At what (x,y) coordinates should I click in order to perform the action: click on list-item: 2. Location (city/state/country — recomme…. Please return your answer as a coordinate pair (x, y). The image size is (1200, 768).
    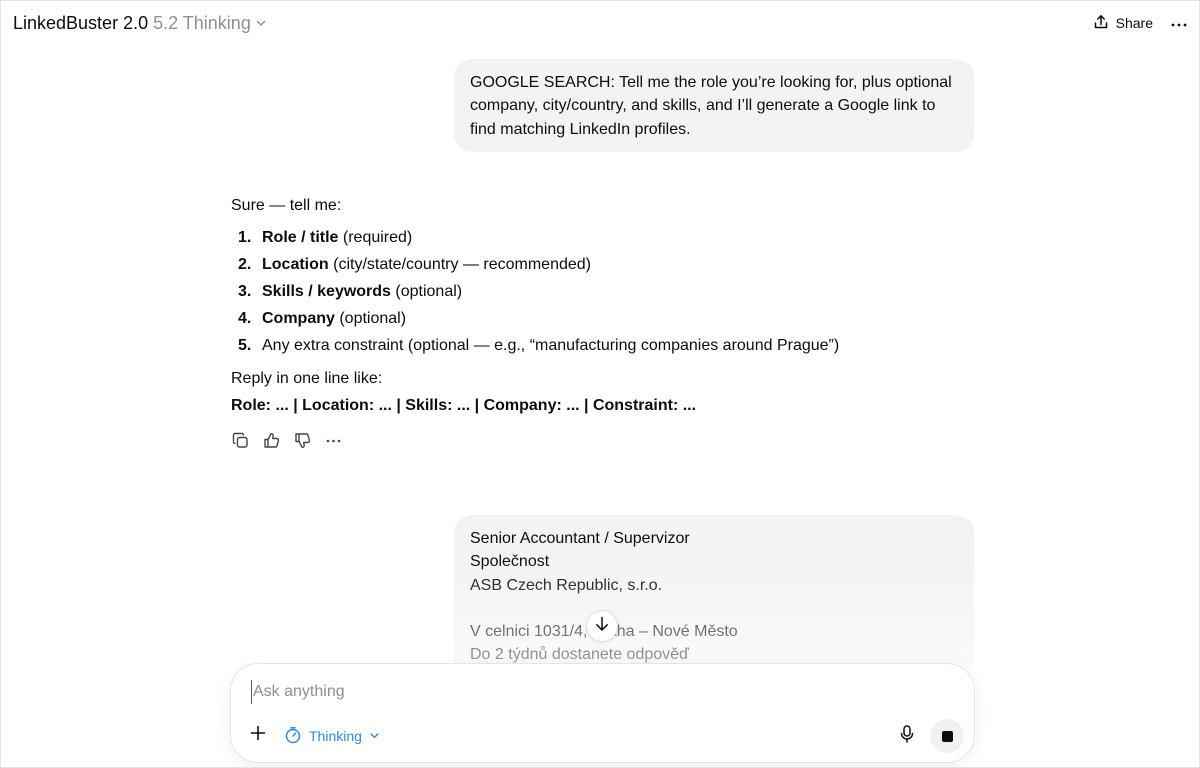
    Looking at the image, I should click on (601, 264).